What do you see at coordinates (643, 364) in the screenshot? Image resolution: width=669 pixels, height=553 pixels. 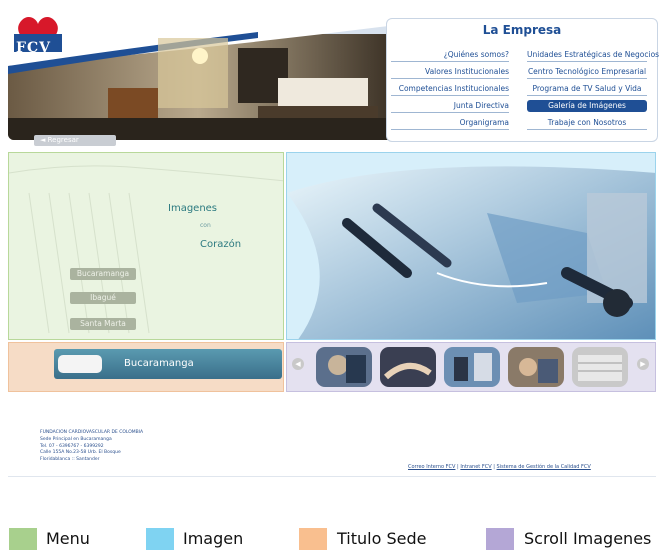 I see `chevron-right-icon: ▶` at bounding box center [643, 364].